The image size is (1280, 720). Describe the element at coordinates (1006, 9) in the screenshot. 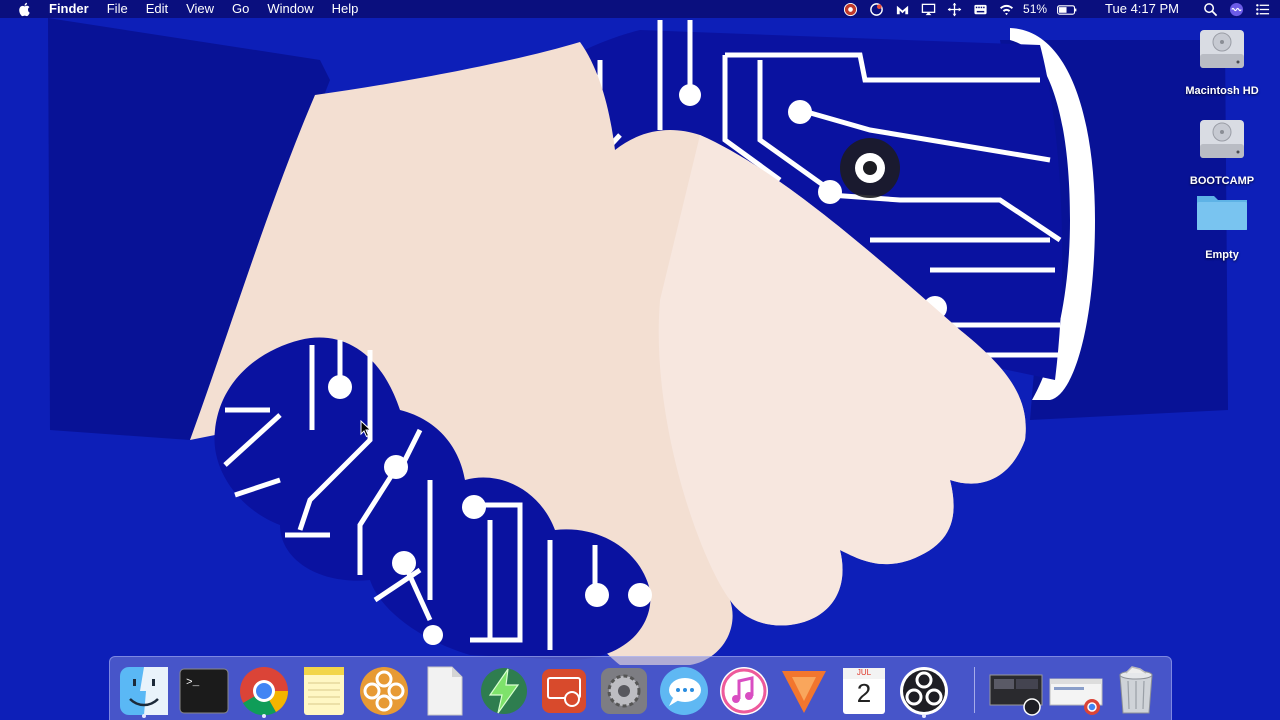

I see `wifi-icon` at that location.